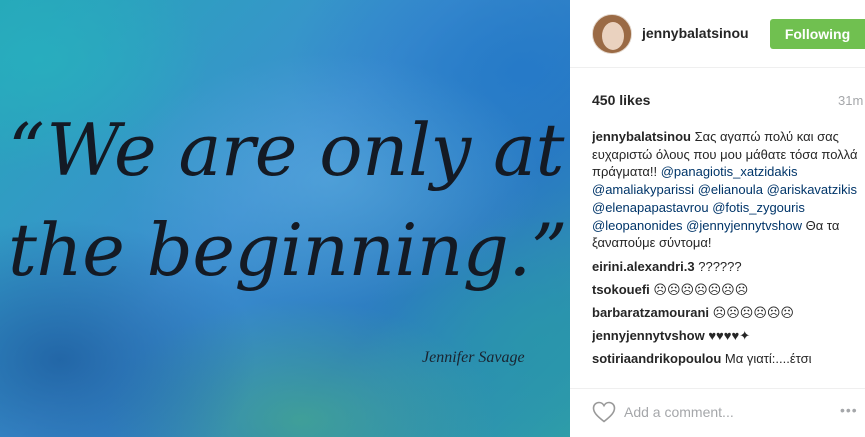 The image size is (865, 437). I want to click on comment: tsokouefi ☹☹☹☹☹☹☹, so click(728, 289).